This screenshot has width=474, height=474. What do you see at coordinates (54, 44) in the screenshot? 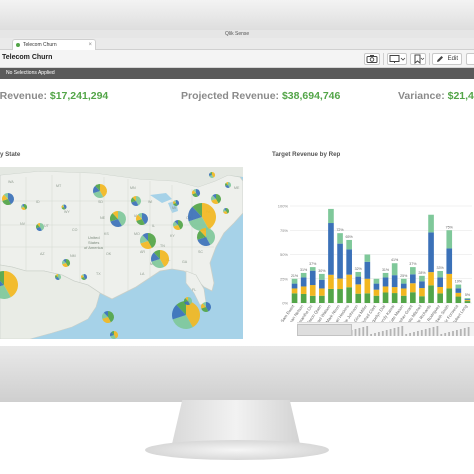
I see `tab-telecom-churn: Telecom Churn ×` at bounding box center [54, 44].